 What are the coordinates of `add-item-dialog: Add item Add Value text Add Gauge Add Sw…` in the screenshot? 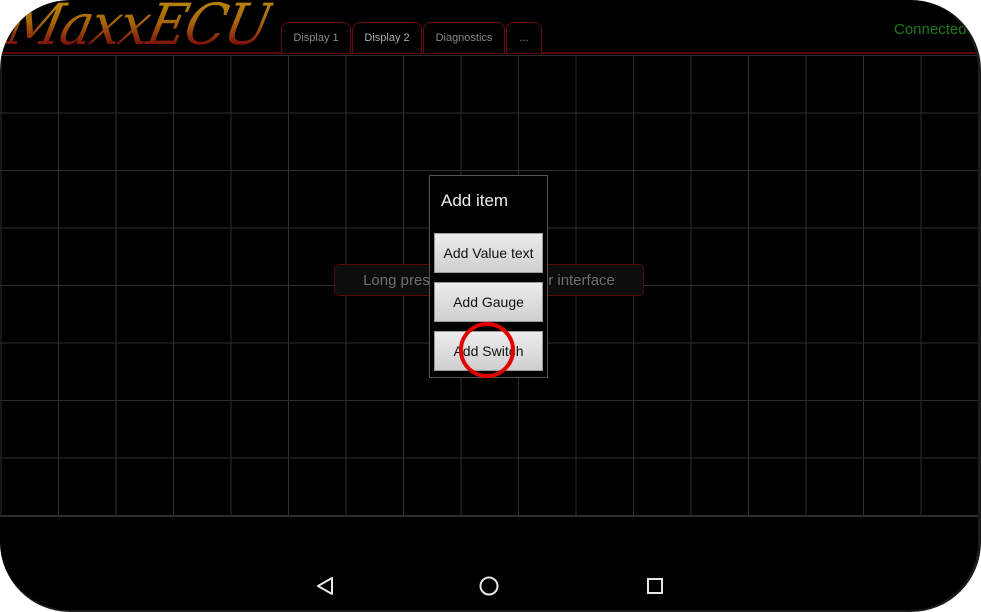 It's located at (488, 276).